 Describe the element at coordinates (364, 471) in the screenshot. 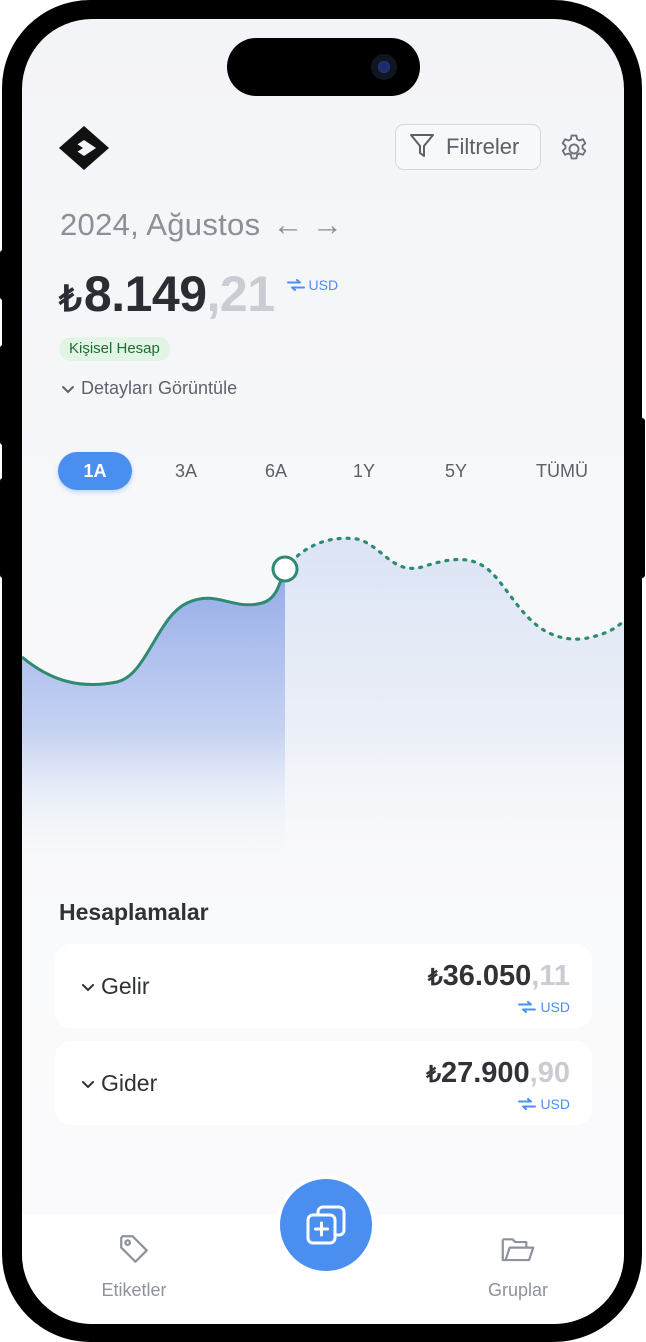

I see `range-tab-1y: 1Y` at that location.